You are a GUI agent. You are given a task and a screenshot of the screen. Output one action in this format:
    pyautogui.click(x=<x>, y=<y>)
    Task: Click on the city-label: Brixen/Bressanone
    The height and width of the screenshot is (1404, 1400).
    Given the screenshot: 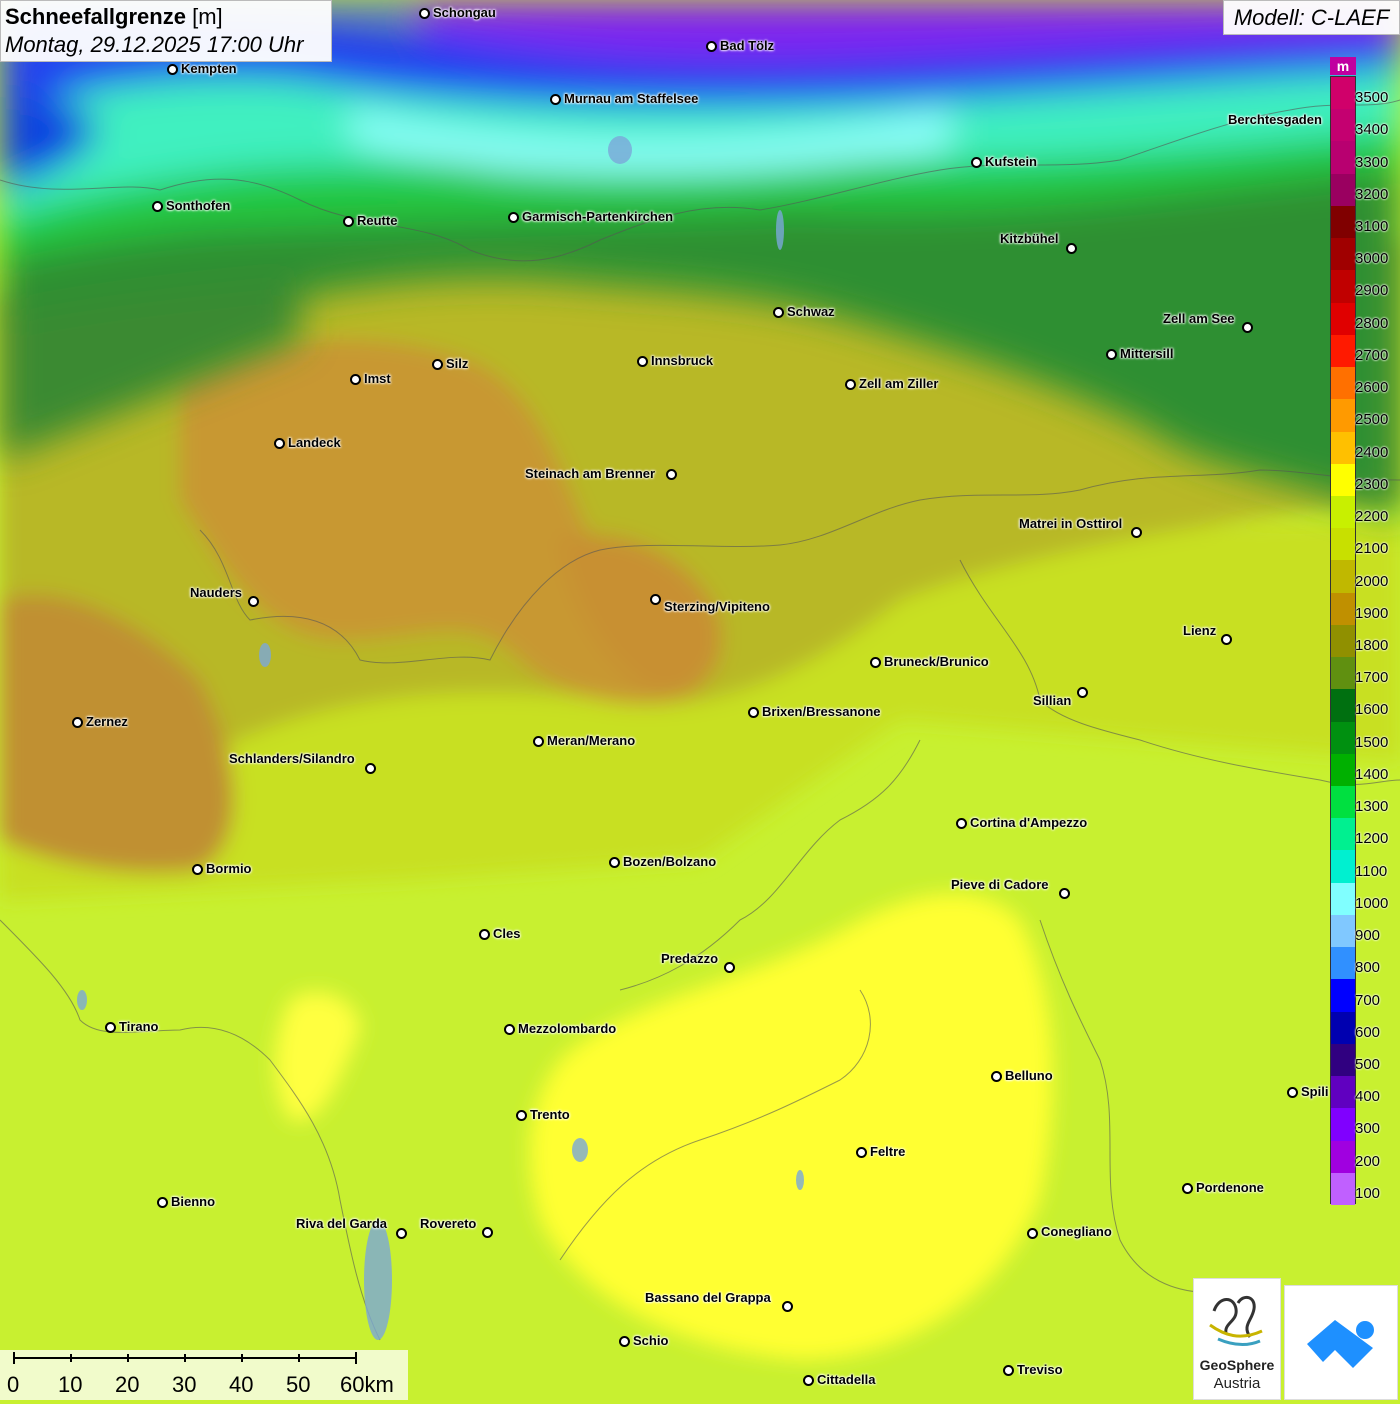 What is the action you would take?
    pyautogui.click(x=821, y=711)
    